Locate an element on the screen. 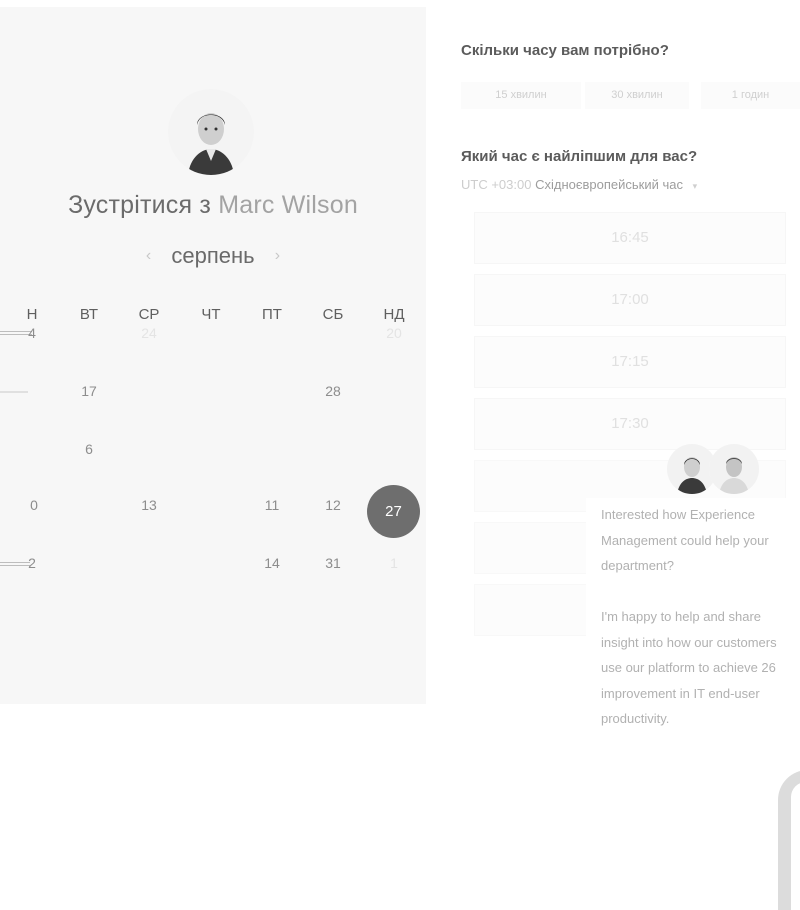 Image resolution: width=800 pixels, height=910 pixels. calendar-day: 13 is located at coordinates (149, 505).